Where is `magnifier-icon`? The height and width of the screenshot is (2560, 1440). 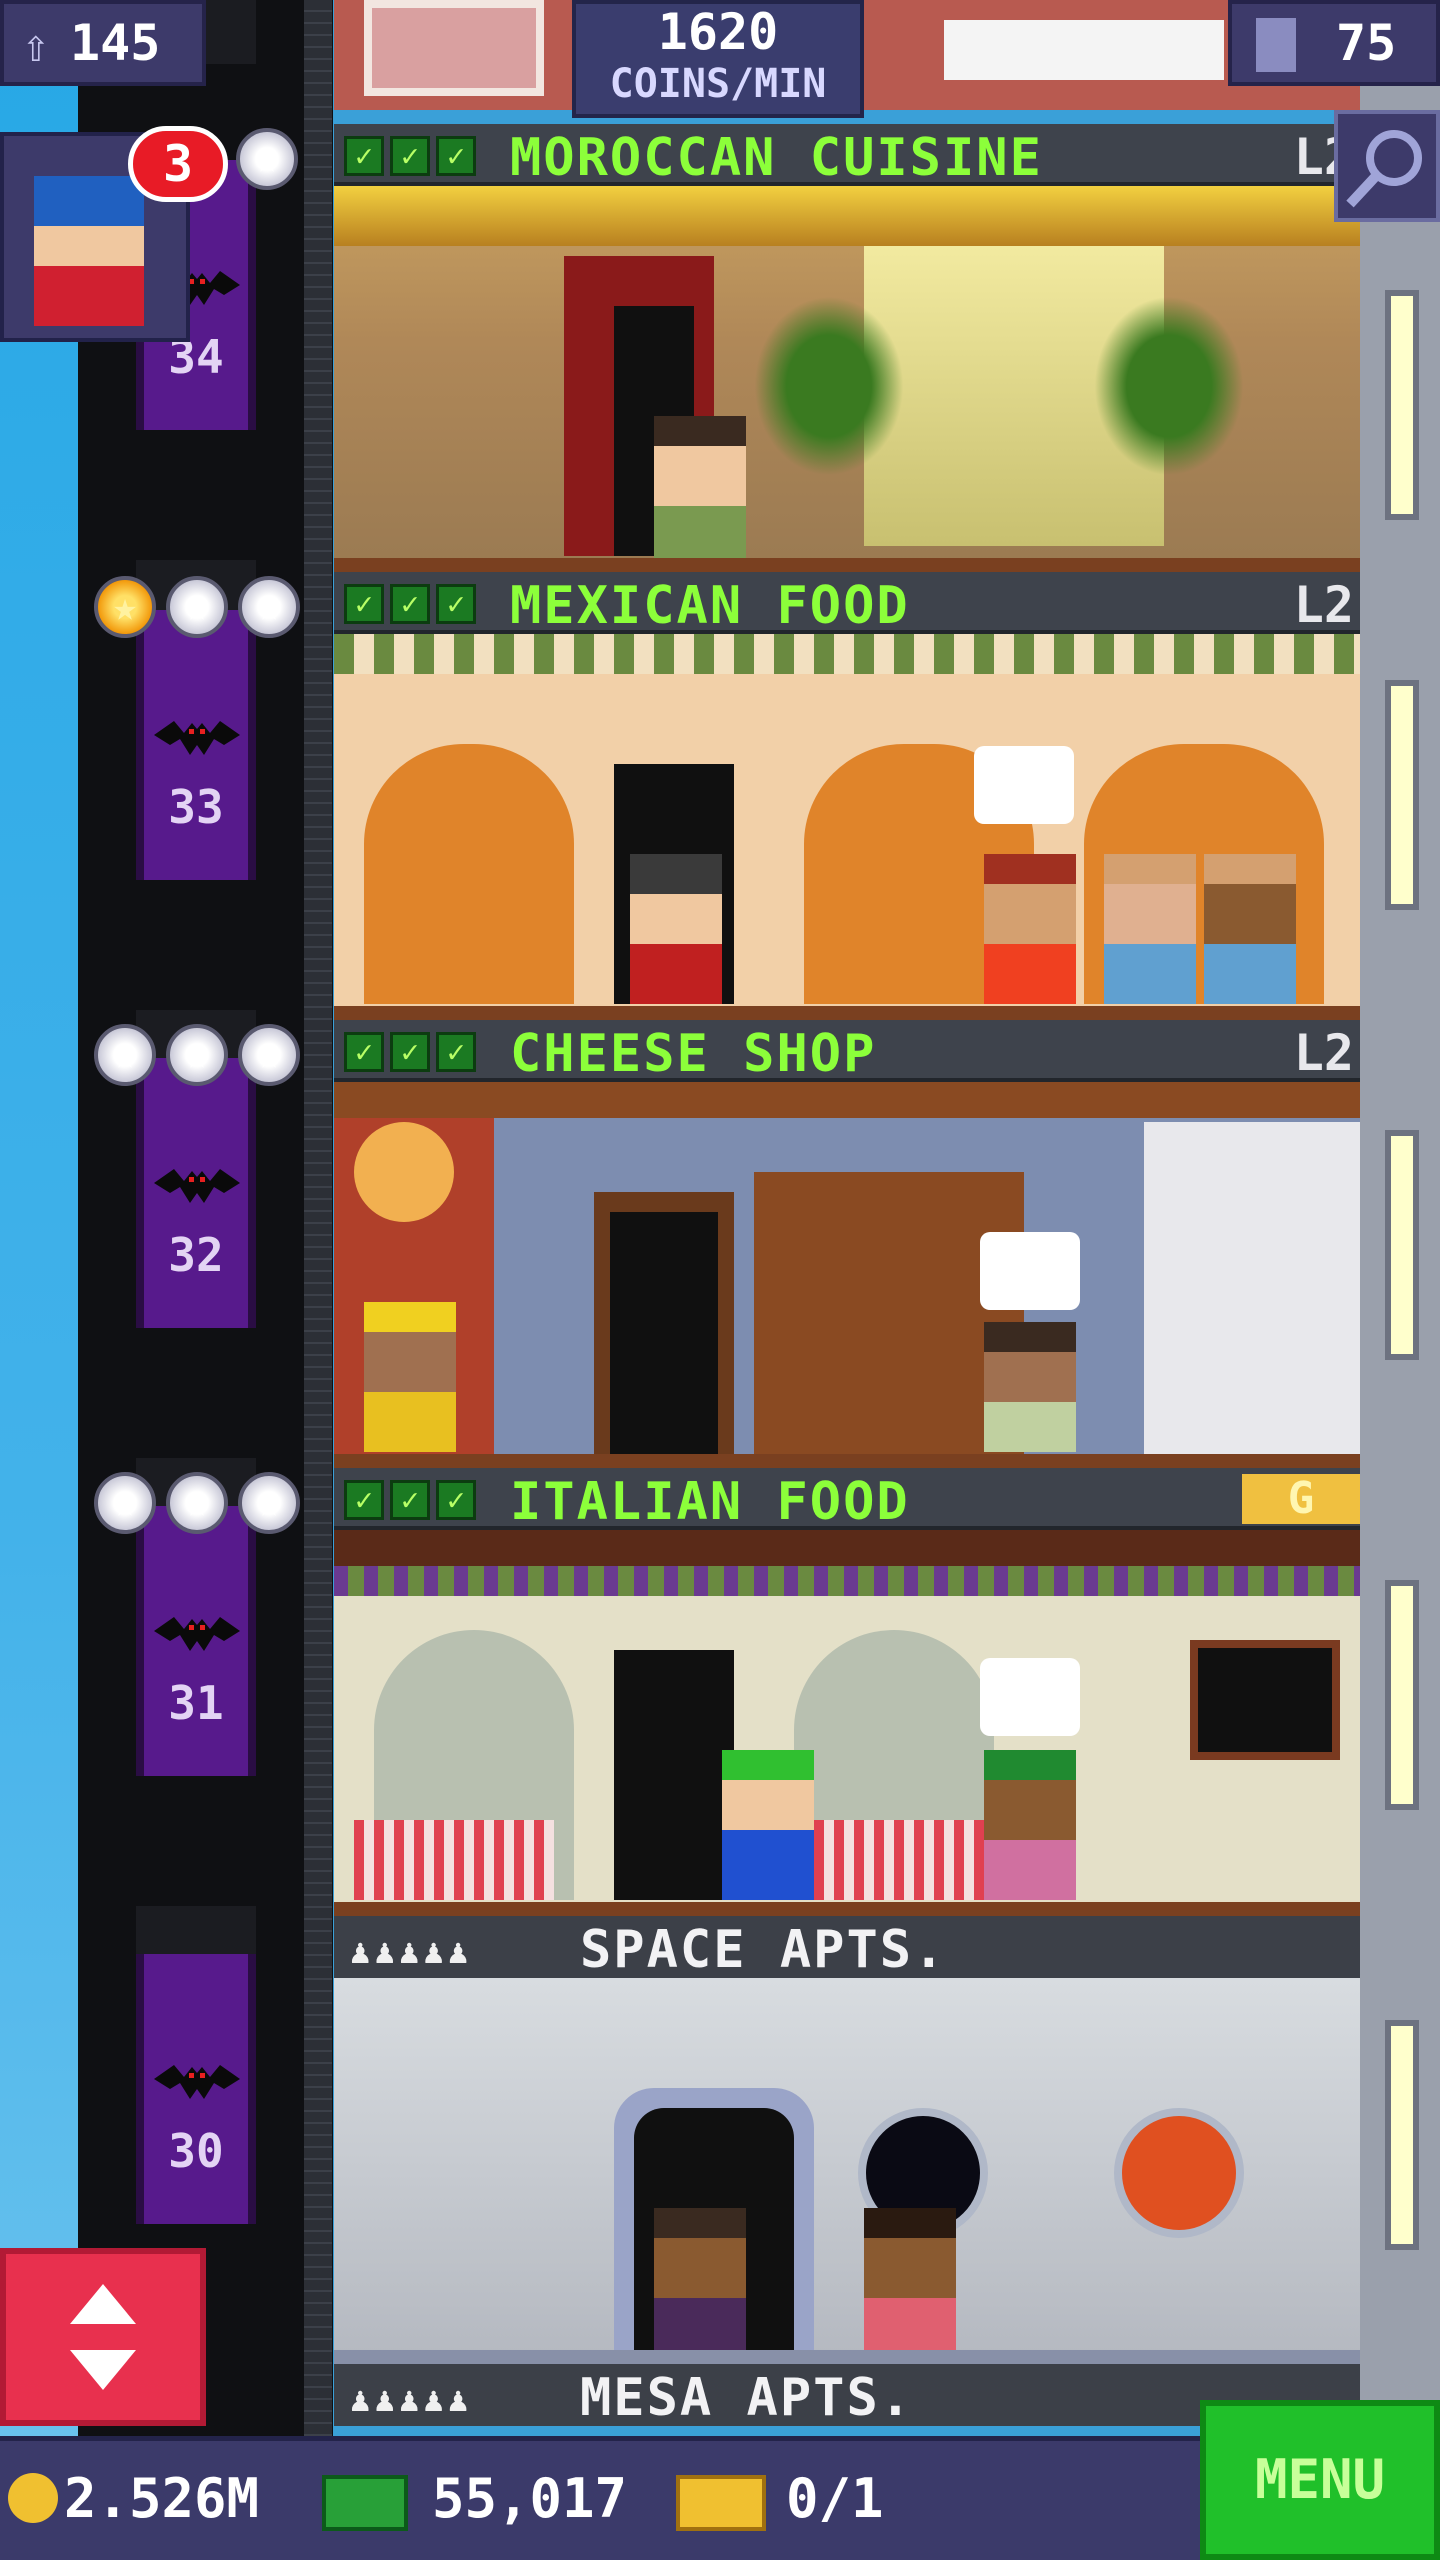 magnifier-icon is located at coordinates (1384, 169).